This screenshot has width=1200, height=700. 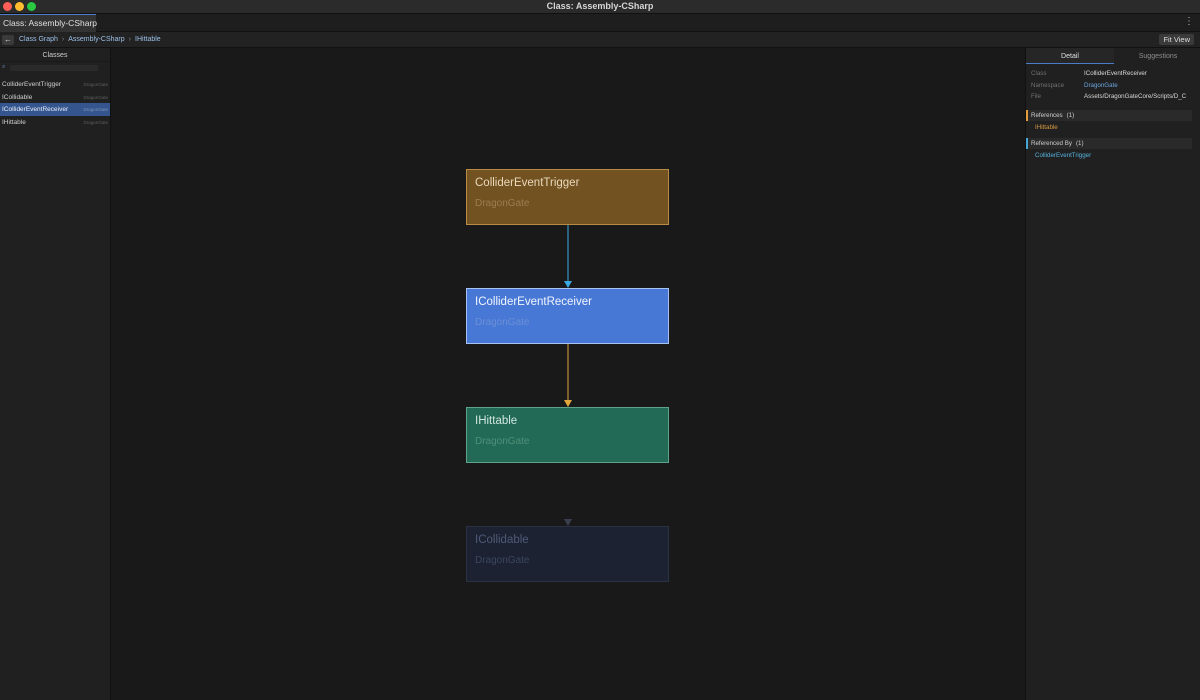 I want to click on node-title: ColliderEventTrigger, so click(x=527, y=183).